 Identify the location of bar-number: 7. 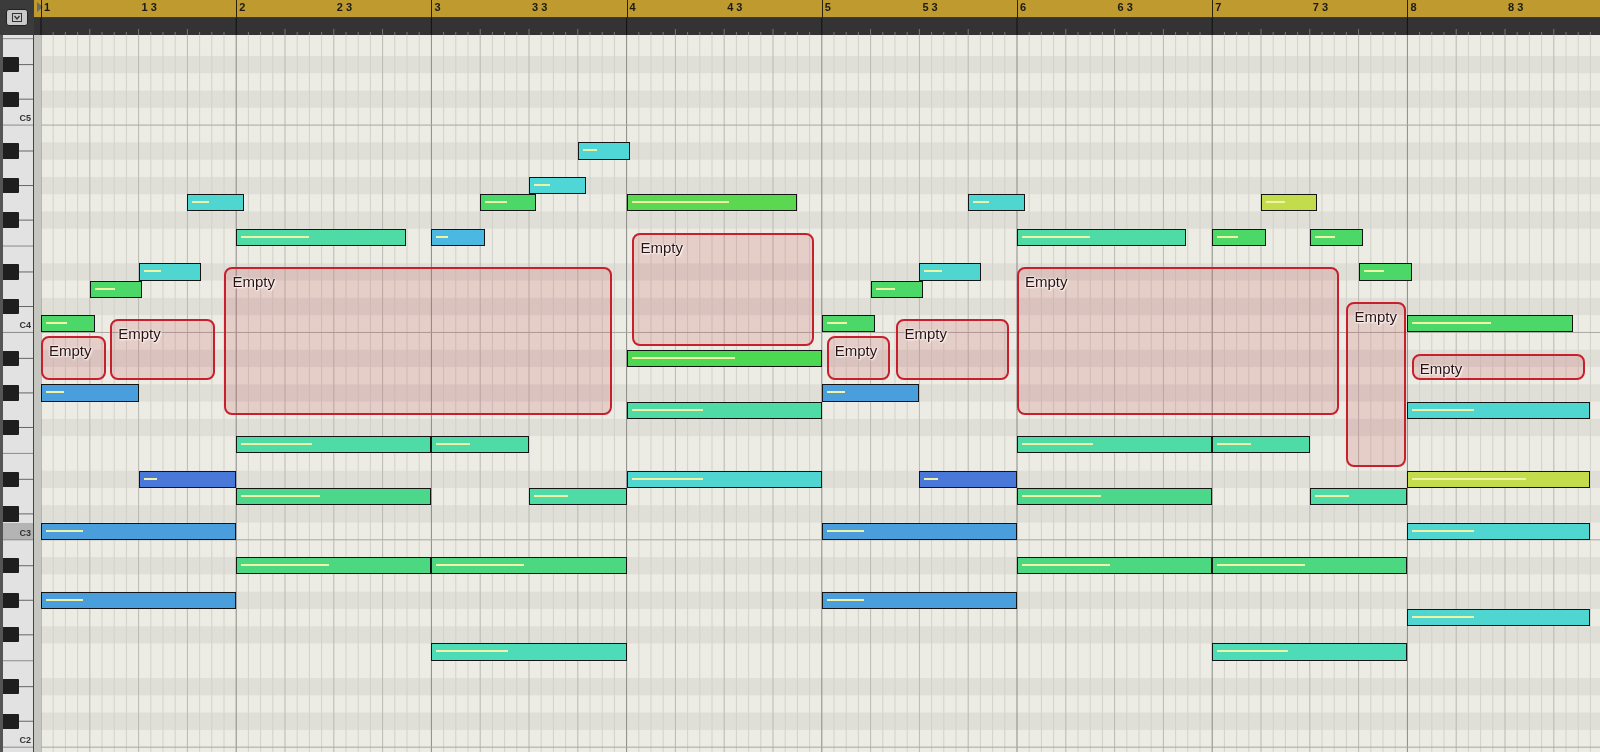
(1218, 7).